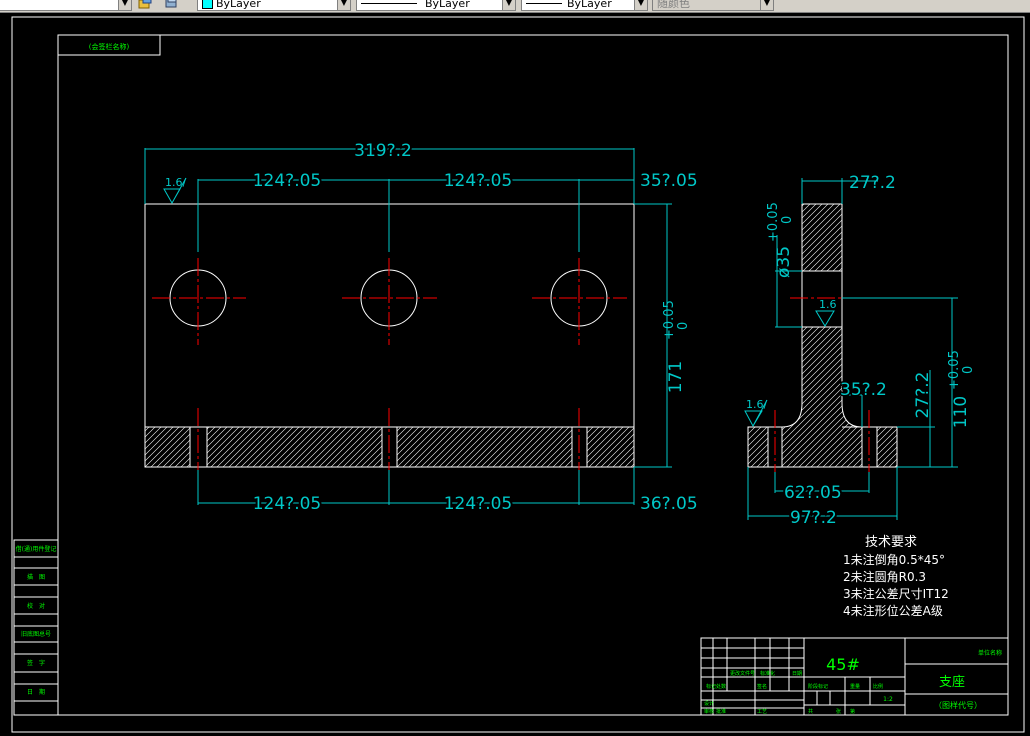 The image size is (1030, 736). Describe the element at coordinates (544, 3) in the screenshot. I see `lineweight-sample-icon` at that location.